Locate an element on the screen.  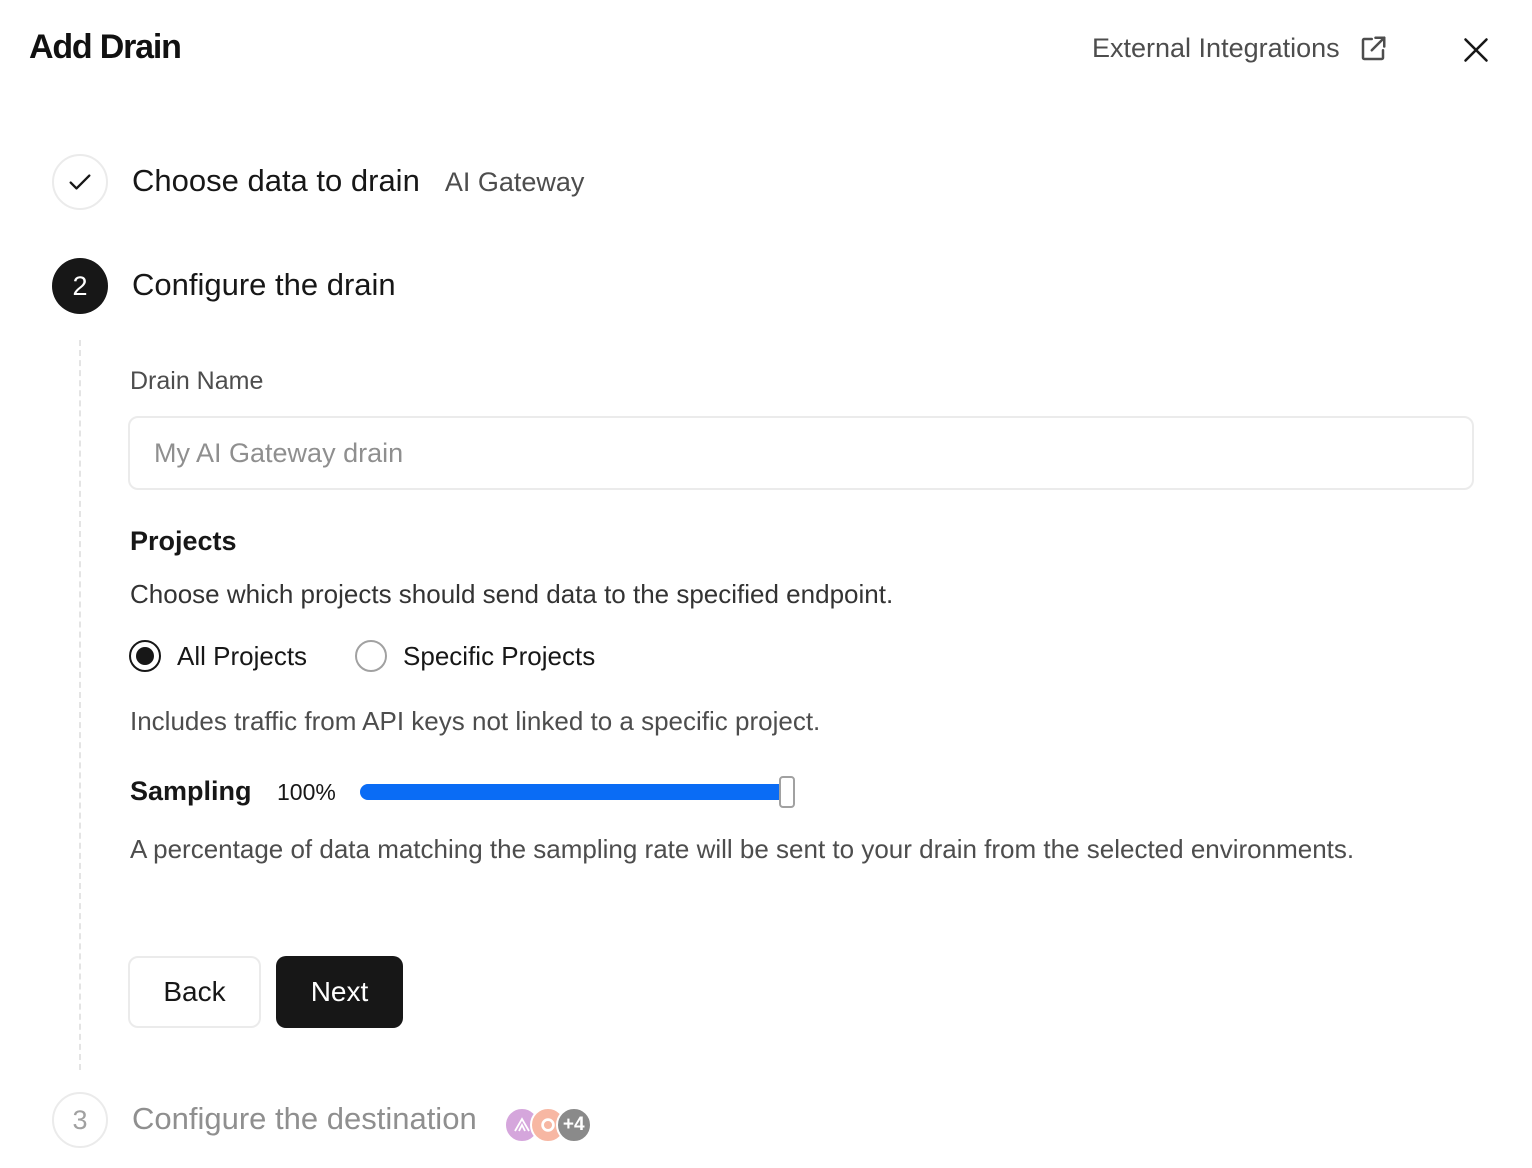
external-integrations-label: External Integrations is located at coordinates (1216, 48).